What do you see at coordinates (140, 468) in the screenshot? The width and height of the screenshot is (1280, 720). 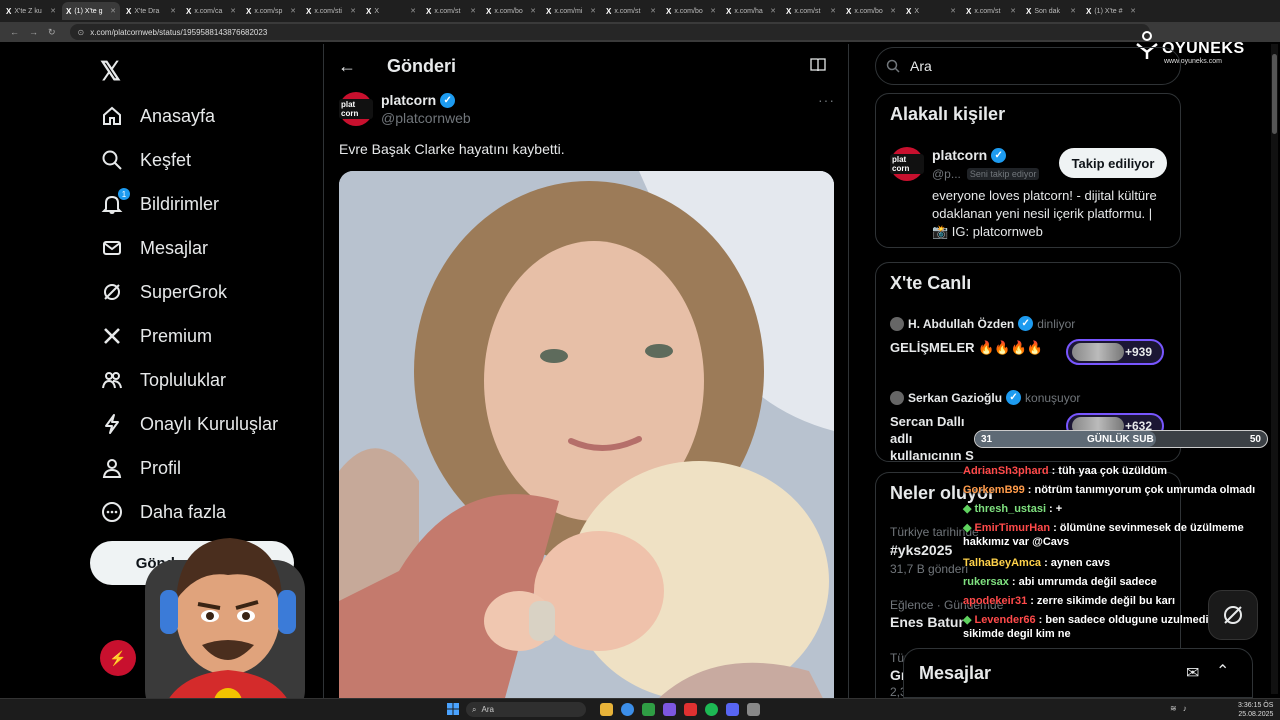 I see `sidebar-item-profil: Profil` at bounding box center [140, 468].